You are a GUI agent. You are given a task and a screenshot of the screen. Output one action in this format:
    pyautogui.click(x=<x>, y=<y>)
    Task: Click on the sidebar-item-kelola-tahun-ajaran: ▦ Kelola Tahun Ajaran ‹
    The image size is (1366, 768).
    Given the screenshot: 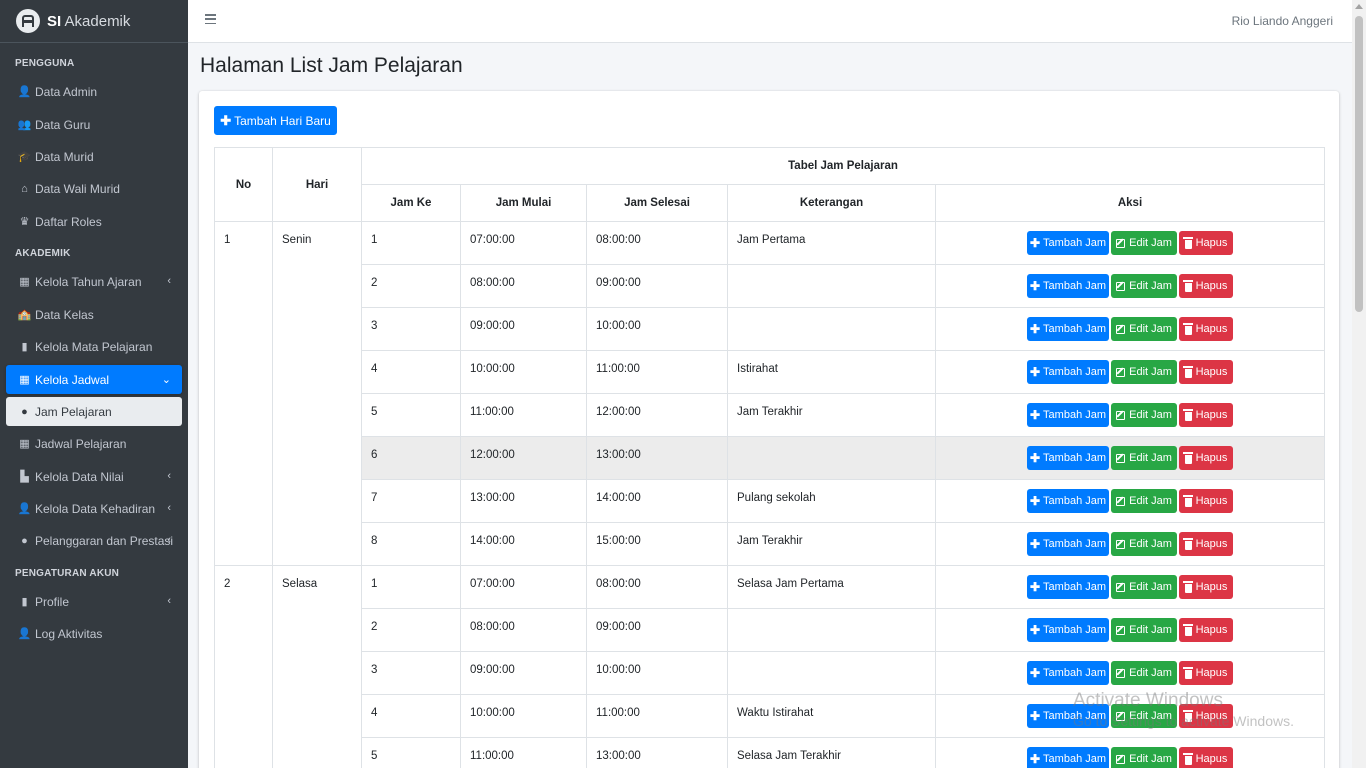 What is the action you would take?
    pyautogui.click(x=94, y=281)
    